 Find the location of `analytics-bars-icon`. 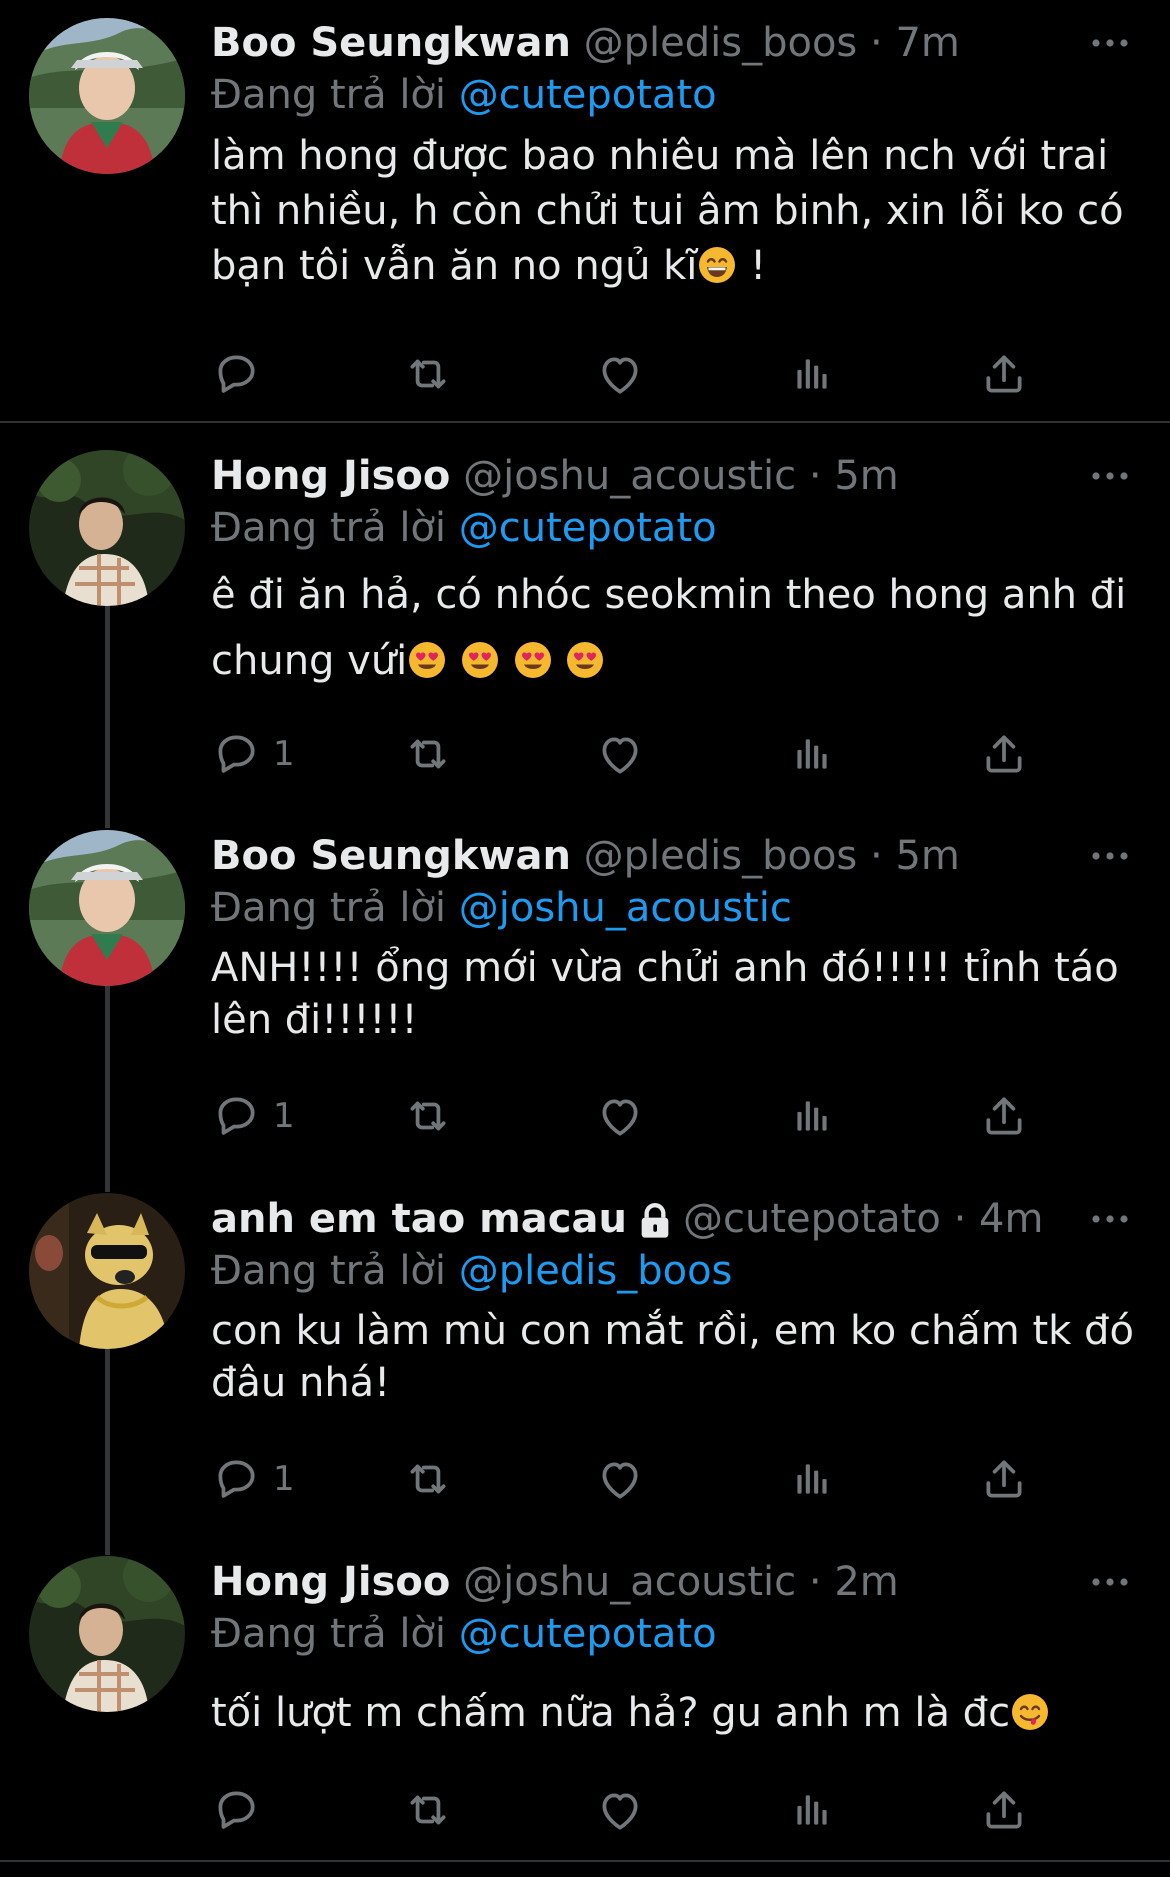

analytics-bars-icon is located at coordinates (812, 1810).